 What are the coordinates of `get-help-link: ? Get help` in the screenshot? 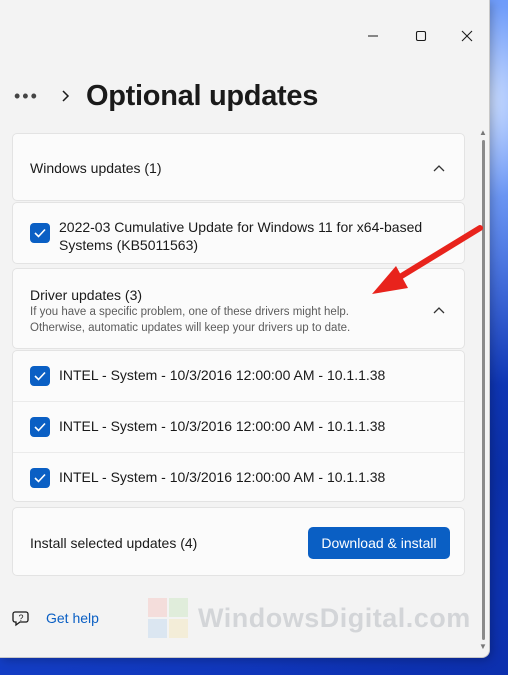 It's located at (55, 618).